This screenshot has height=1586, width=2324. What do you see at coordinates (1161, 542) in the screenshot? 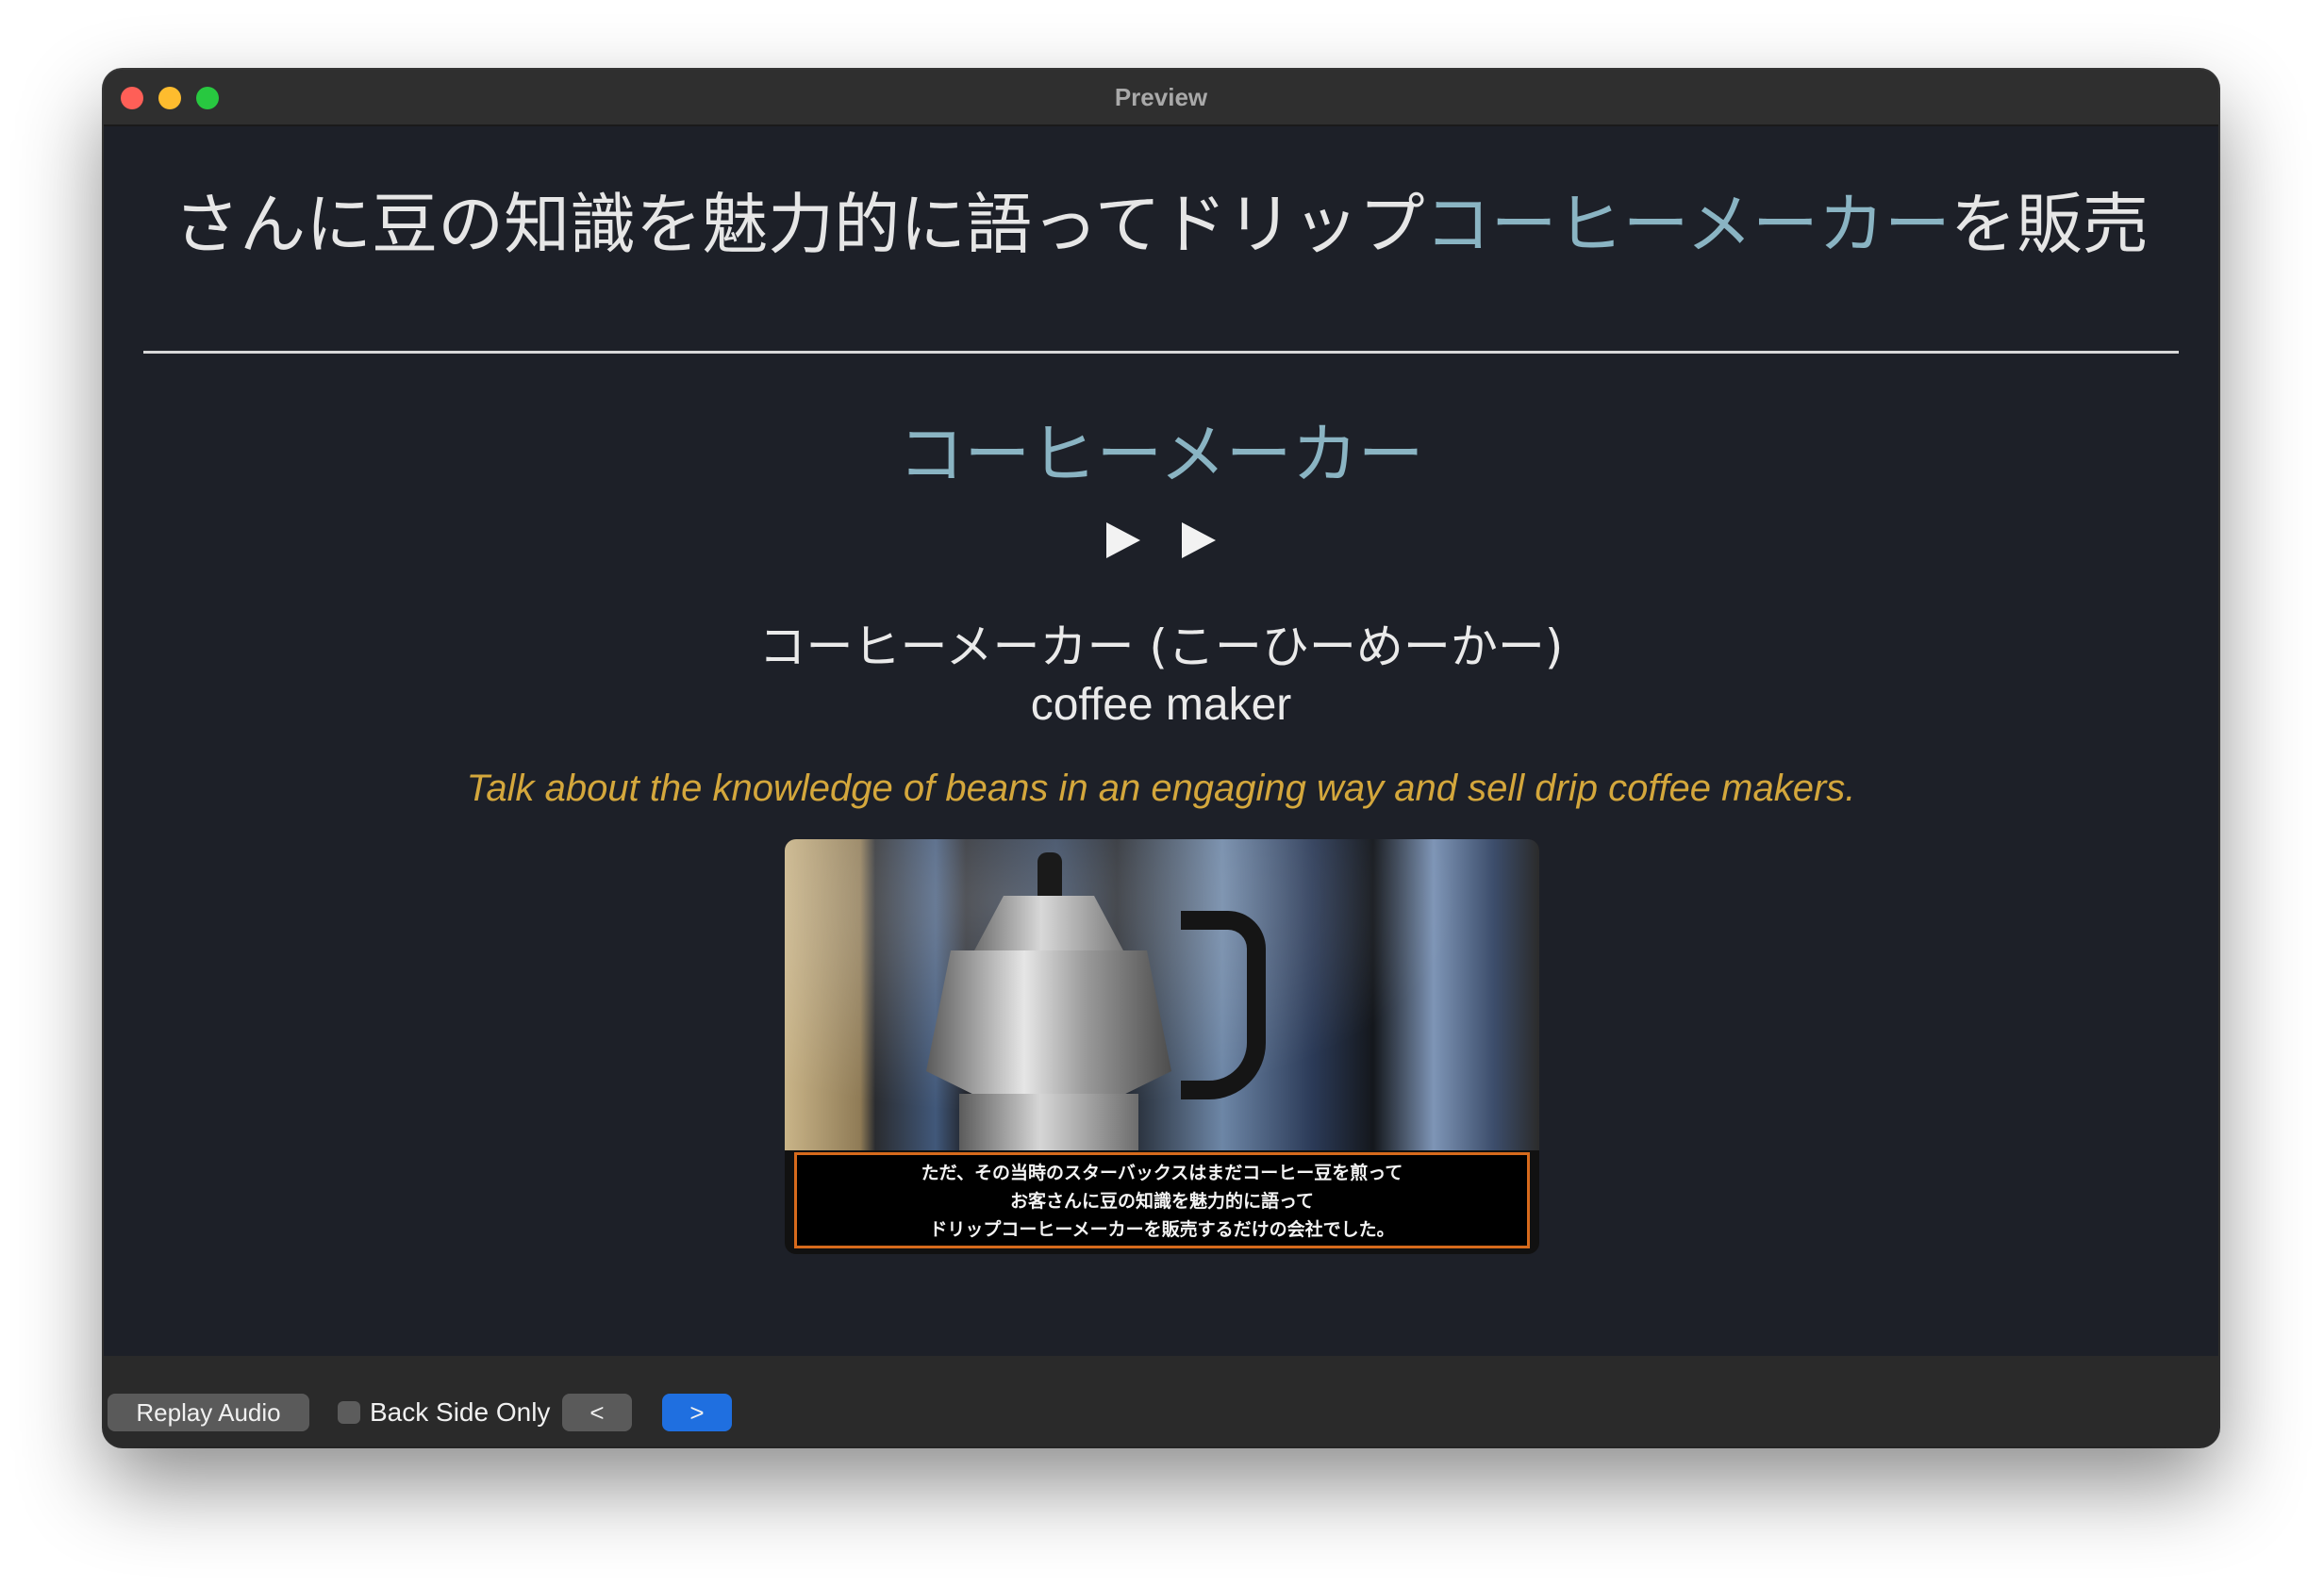
I see `audio-controls` at bounding box center [1161, 542].